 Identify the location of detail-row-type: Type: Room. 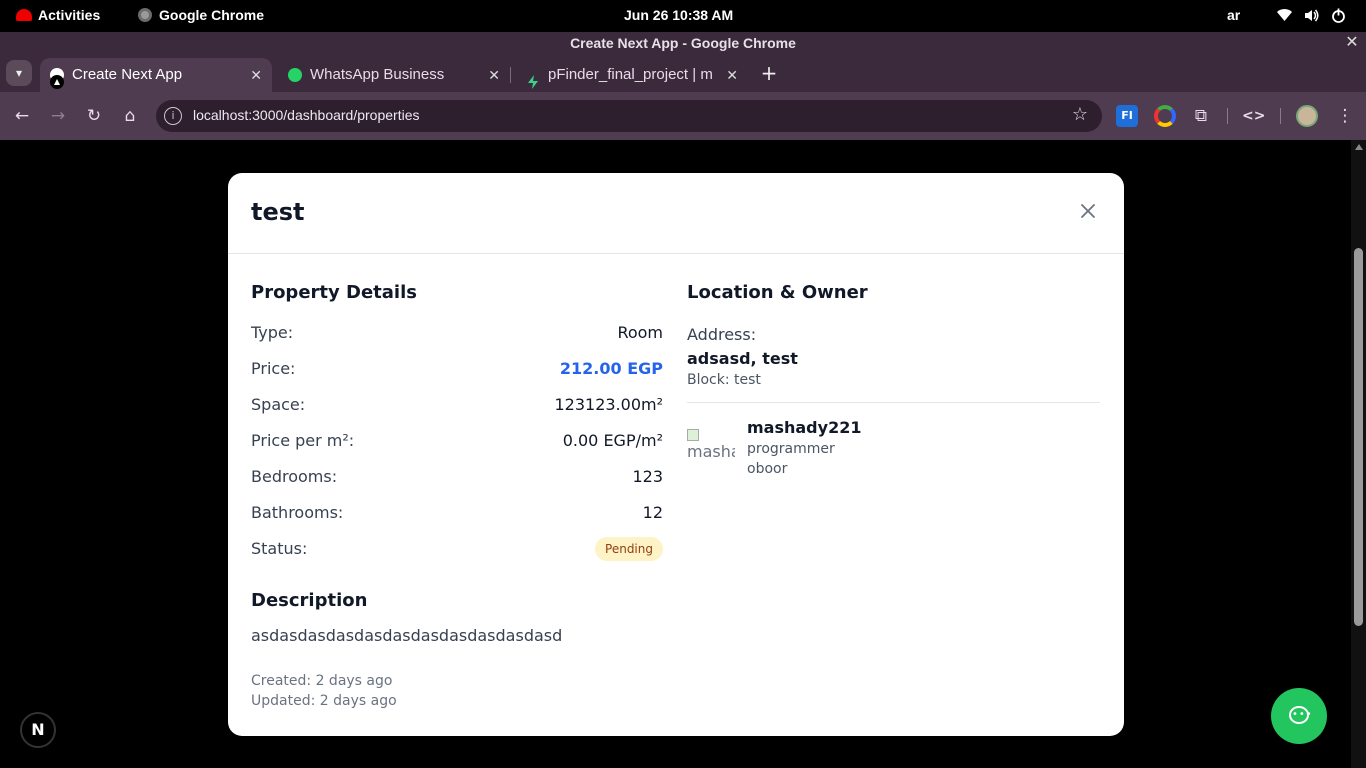
(457, 333).